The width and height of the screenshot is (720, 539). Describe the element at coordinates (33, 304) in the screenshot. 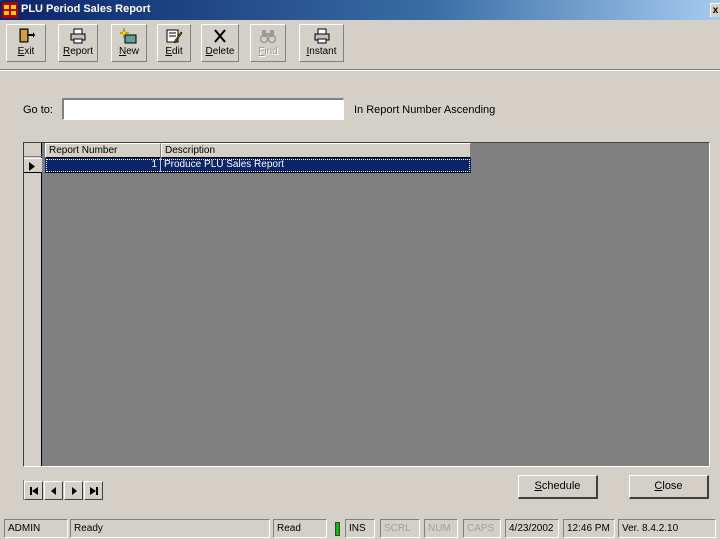

I see `row-indicator-column` at that location.